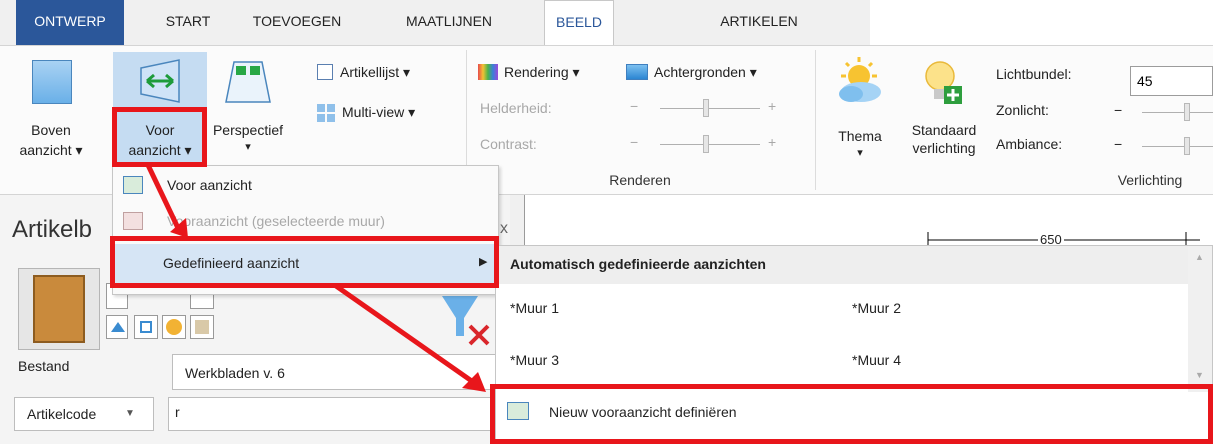 This screenshot has height=444, width=1213. Describe the element at coordinates (62, 414) in the screenshot. I see `artikelcode-label: Artikelcode` at that location.